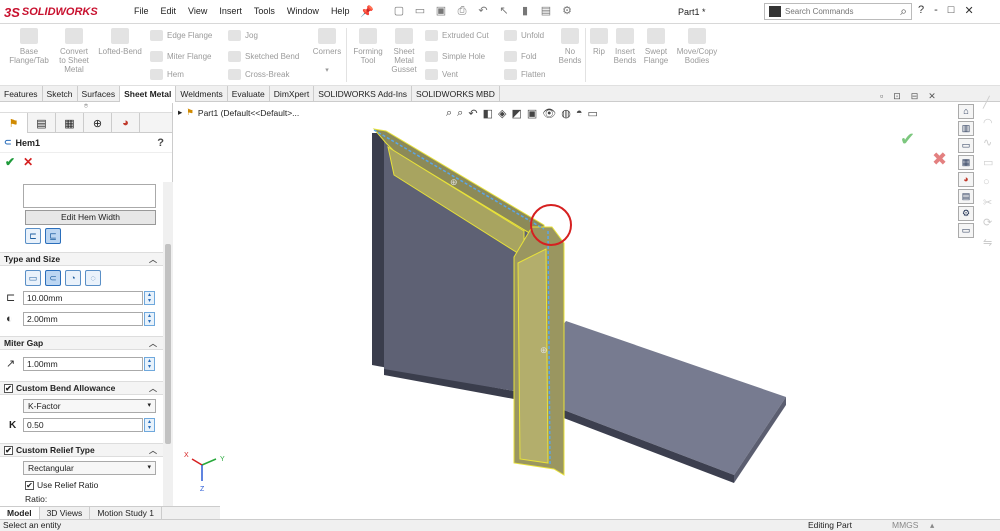  What do you see at coordinates (525, 11) in the screenshot?
I see `rebuild-icon: ▮` at bounding box center [525, 11].